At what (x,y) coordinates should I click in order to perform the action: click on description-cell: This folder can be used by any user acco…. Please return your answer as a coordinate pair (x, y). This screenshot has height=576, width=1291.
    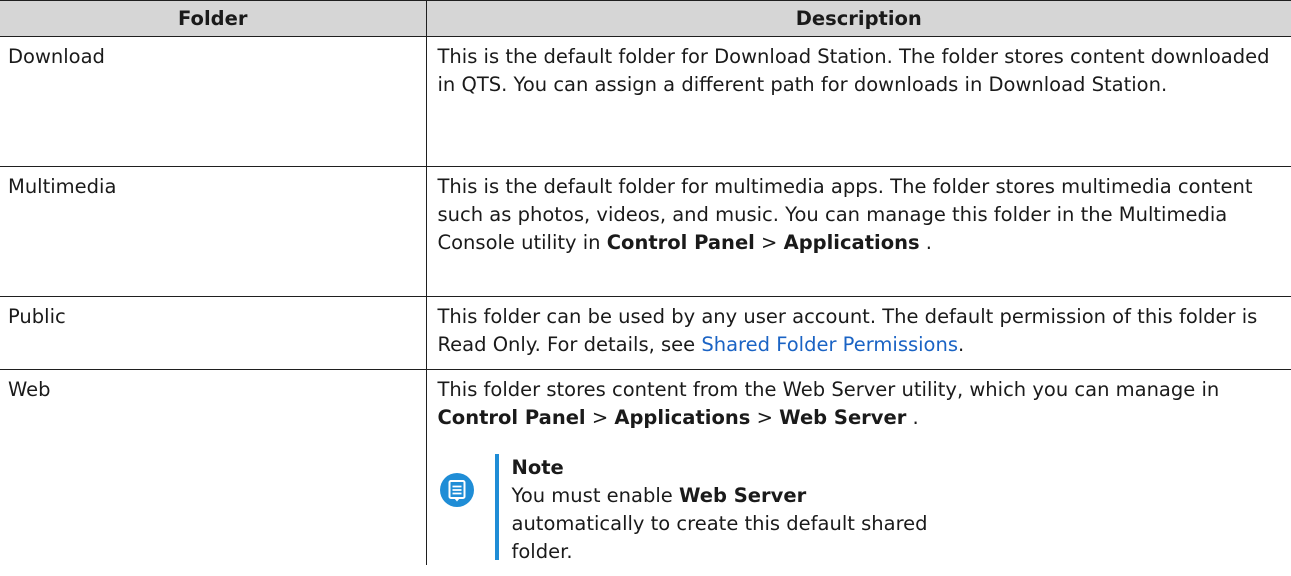
    Looking at the image, I should click on (858, 333).